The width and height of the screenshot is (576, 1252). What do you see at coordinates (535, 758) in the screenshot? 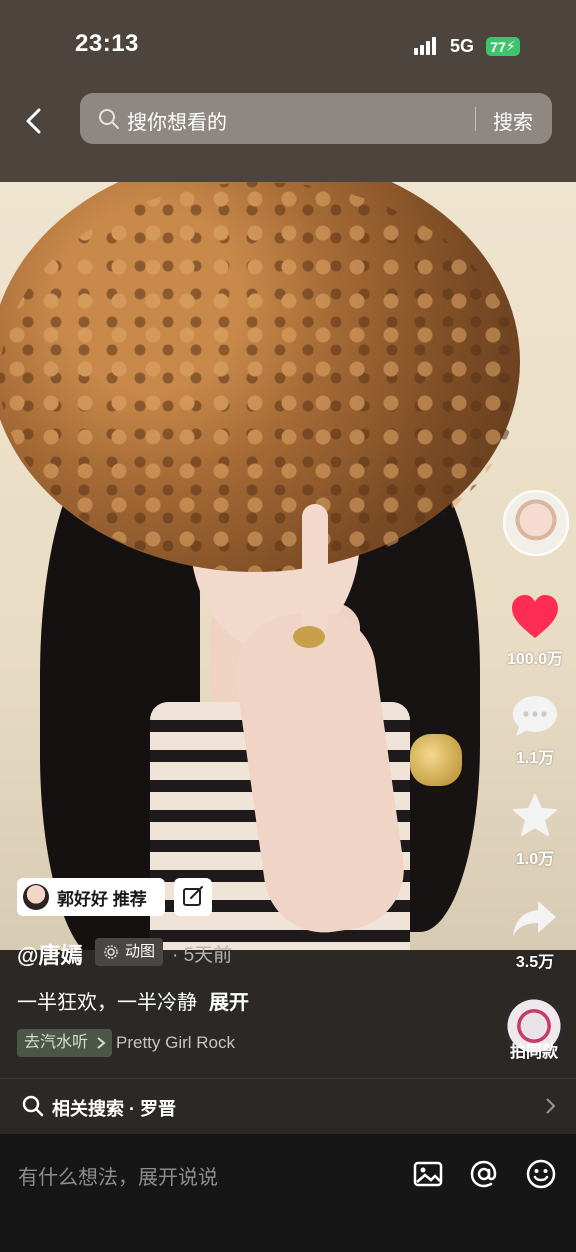
I see `comment-count: 1.1万` at bounding box center [535, 758].